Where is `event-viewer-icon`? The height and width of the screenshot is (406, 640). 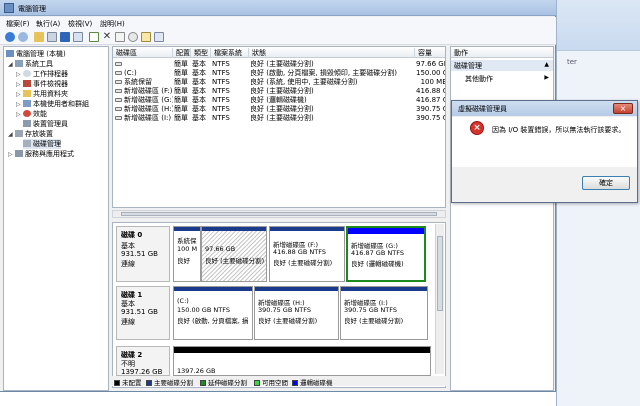
event-viewer-icon is located at coordinates (27, 83).